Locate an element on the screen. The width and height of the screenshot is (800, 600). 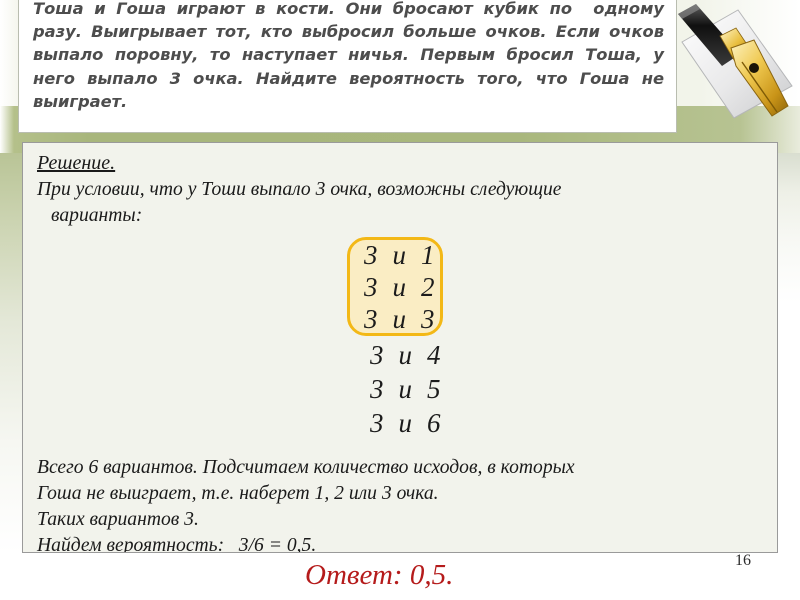
background-left-gradient is located at coordinates (11, 376).